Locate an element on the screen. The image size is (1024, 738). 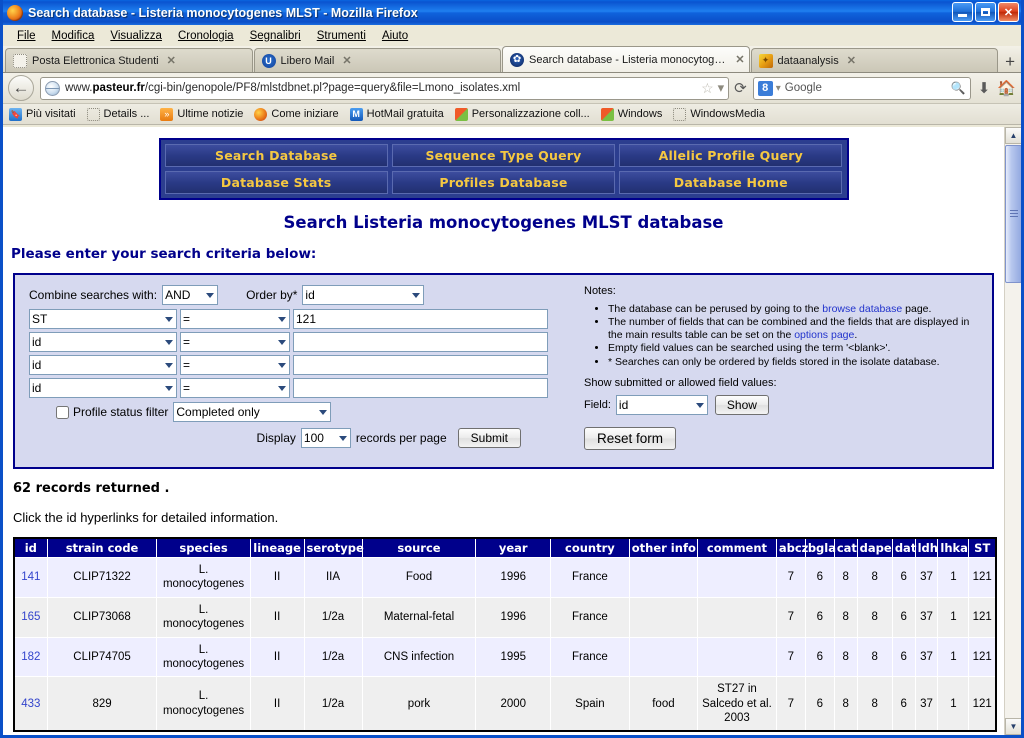
menu-file: File is located at coordinates (26, 36).